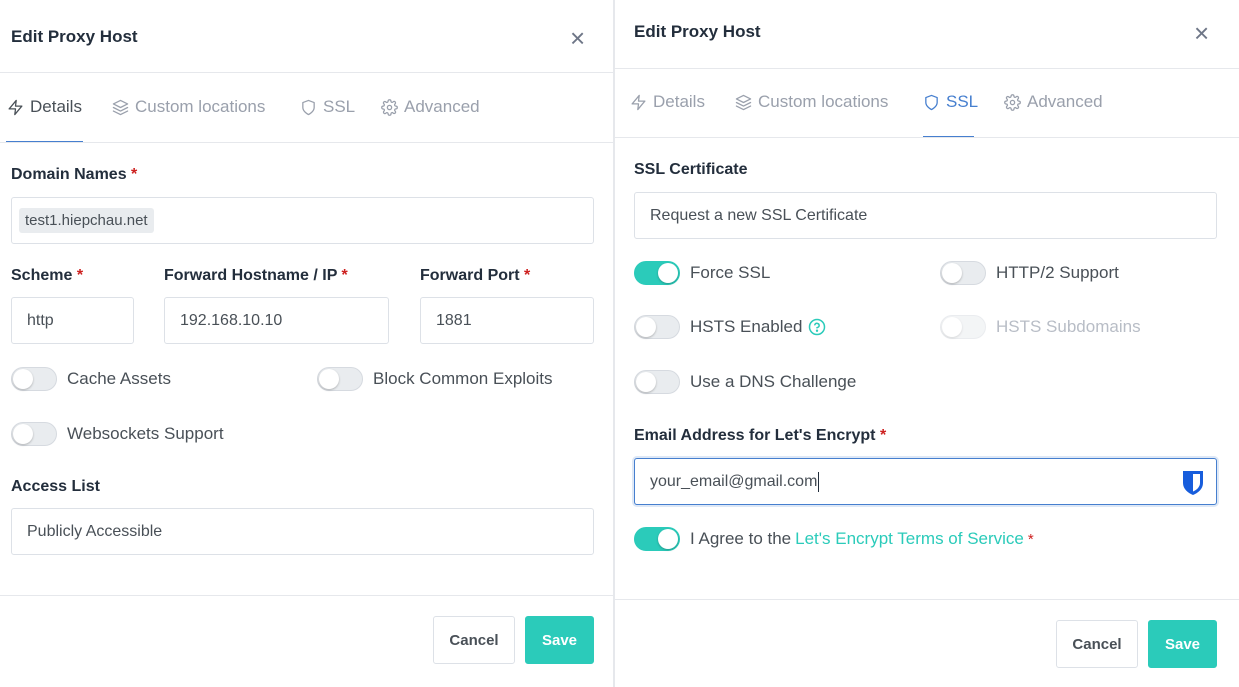  Describe the element at coordinates (657, 539) in the screenshot. I see `agree-tos-switch` at that location.